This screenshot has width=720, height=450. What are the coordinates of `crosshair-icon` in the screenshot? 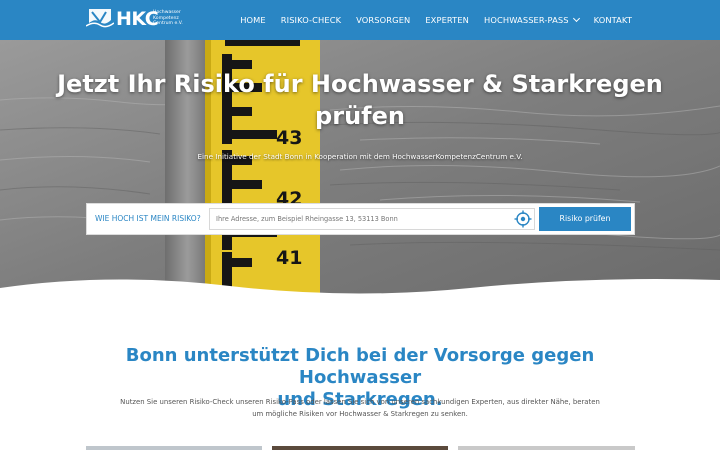 It's located at (523, 219).